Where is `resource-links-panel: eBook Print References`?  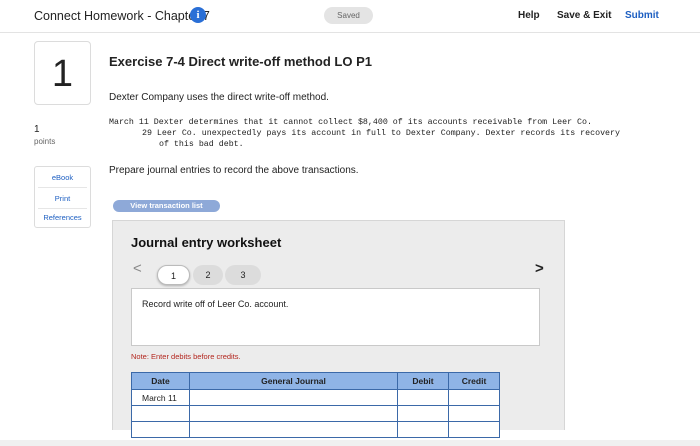 resource-links-panel: eBook Print References is located at coordinates (62, 197).